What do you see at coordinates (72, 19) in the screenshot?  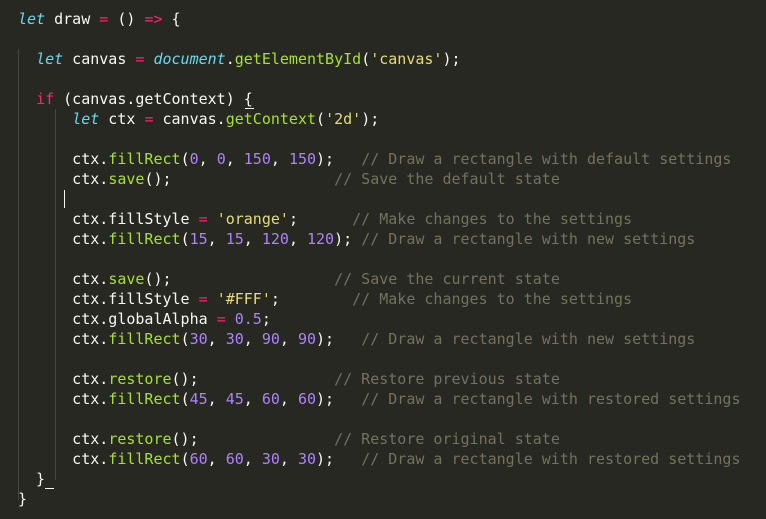 I see `code-text: draw` at bounding box center [72, 19].